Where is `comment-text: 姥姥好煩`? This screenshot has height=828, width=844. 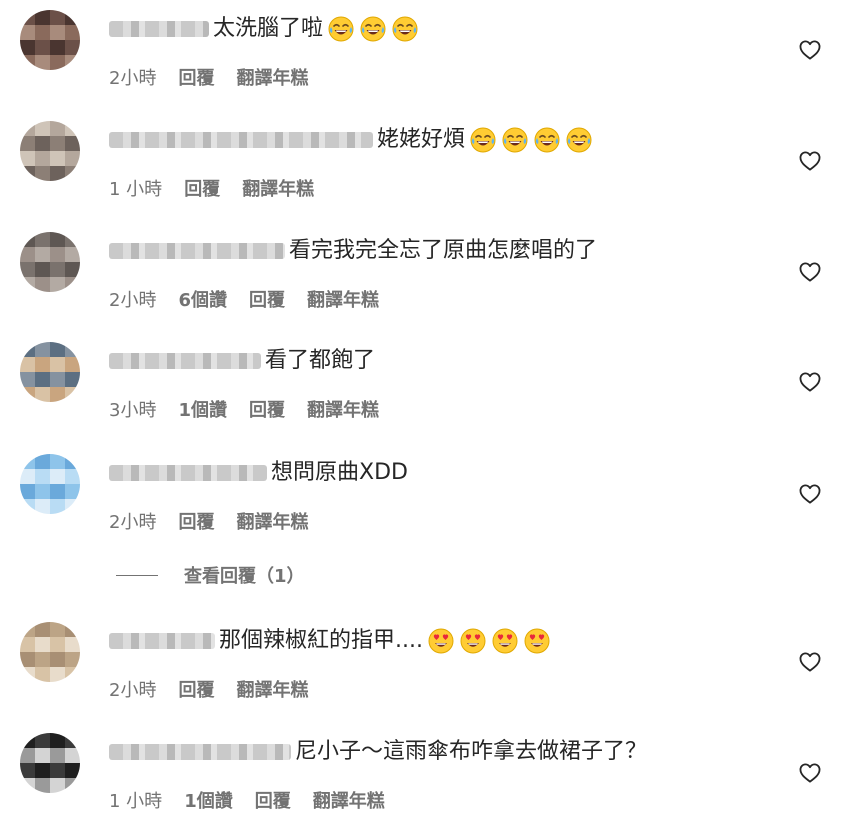 comment-text: 姥姥好煩 is located at coordinates (421, 139).